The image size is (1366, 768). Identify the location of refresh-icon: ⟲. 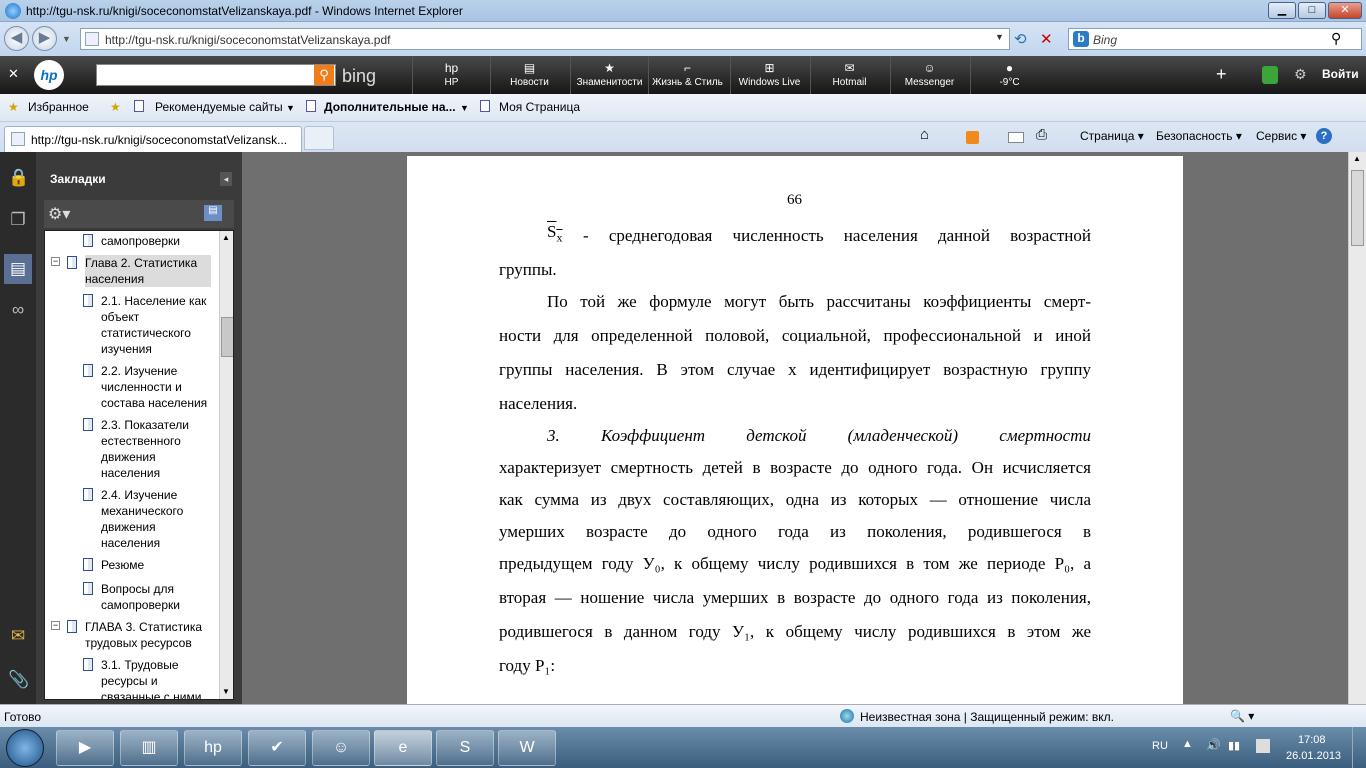
(1020, 39).